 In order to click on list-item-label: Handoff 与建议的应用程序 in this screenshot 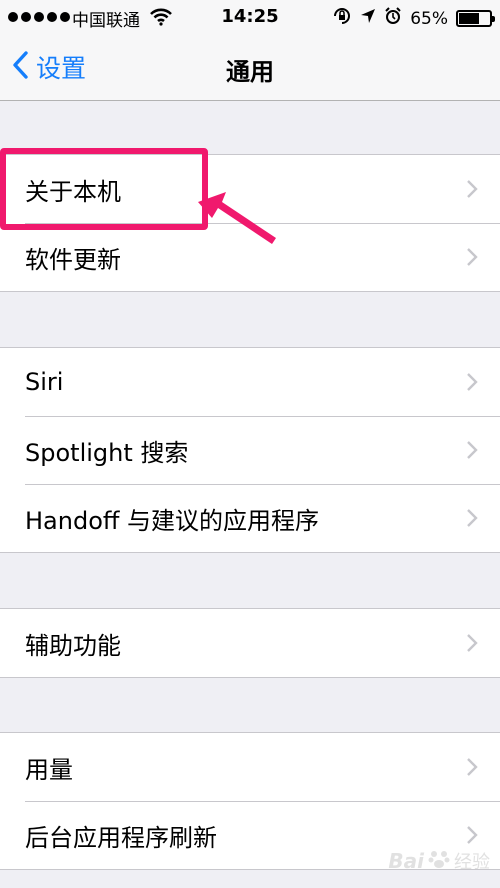, I will do `click(172, 520)`.